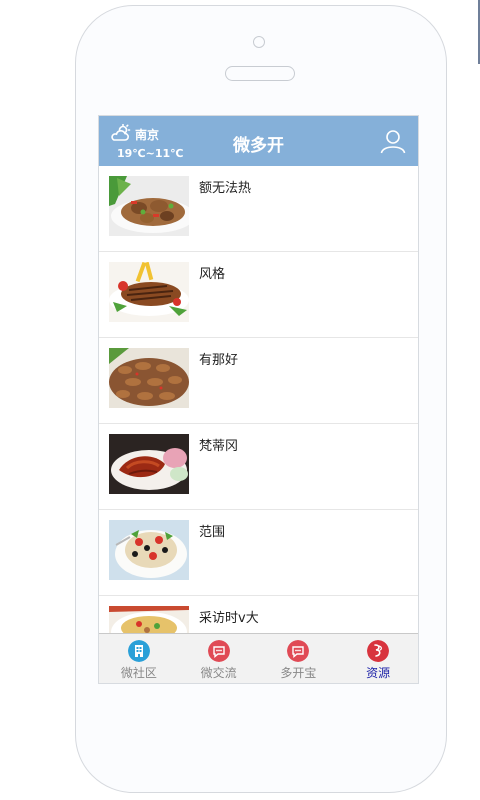 This screenshot has width=480, height=800. Describe the element at coordinates (393, 141) in the screenshot. I see `user-icon` at that location.